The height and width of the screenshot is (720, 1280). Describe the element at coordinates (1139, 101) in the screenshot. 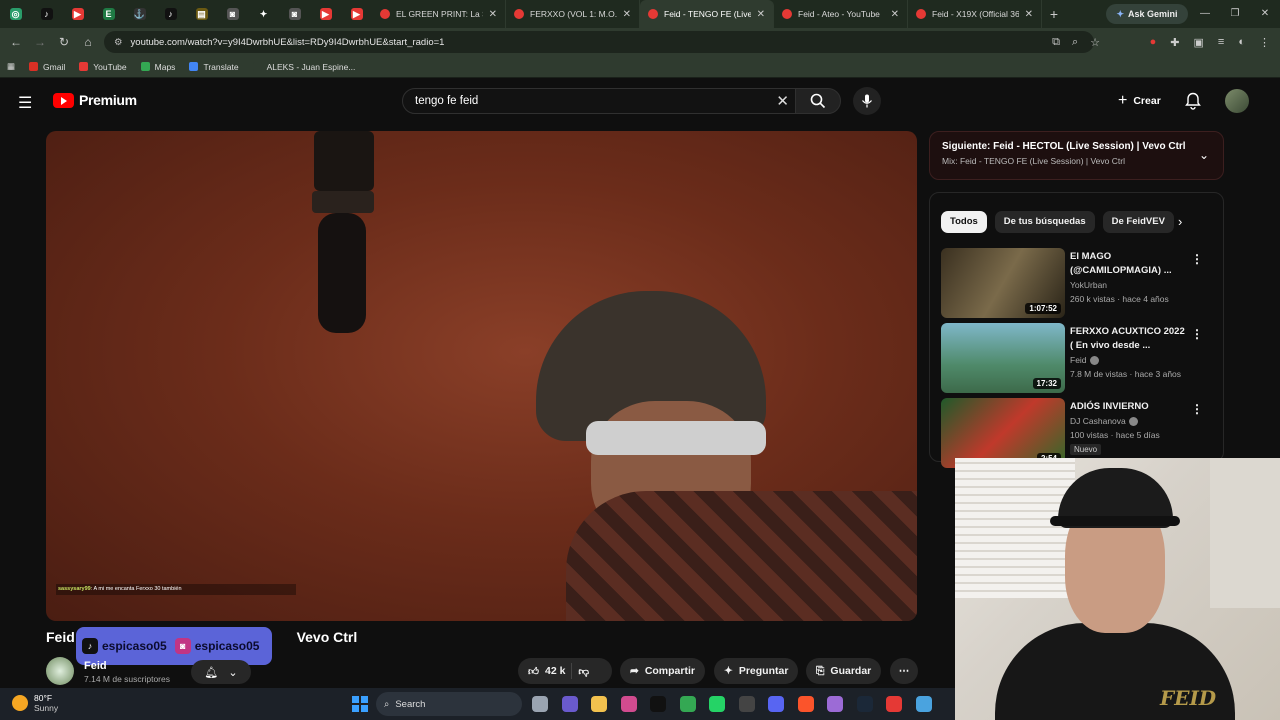

I see `create-button: + Crear` at that location.